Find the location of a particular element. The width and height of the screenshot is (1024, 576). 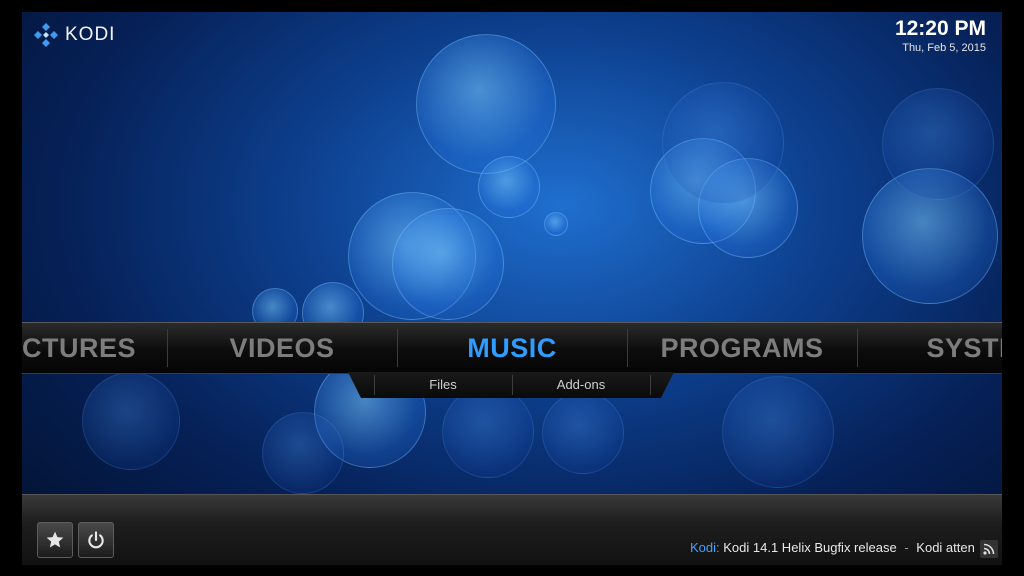

menu-item-system: SYSTE is located at coordinates (929, 348).